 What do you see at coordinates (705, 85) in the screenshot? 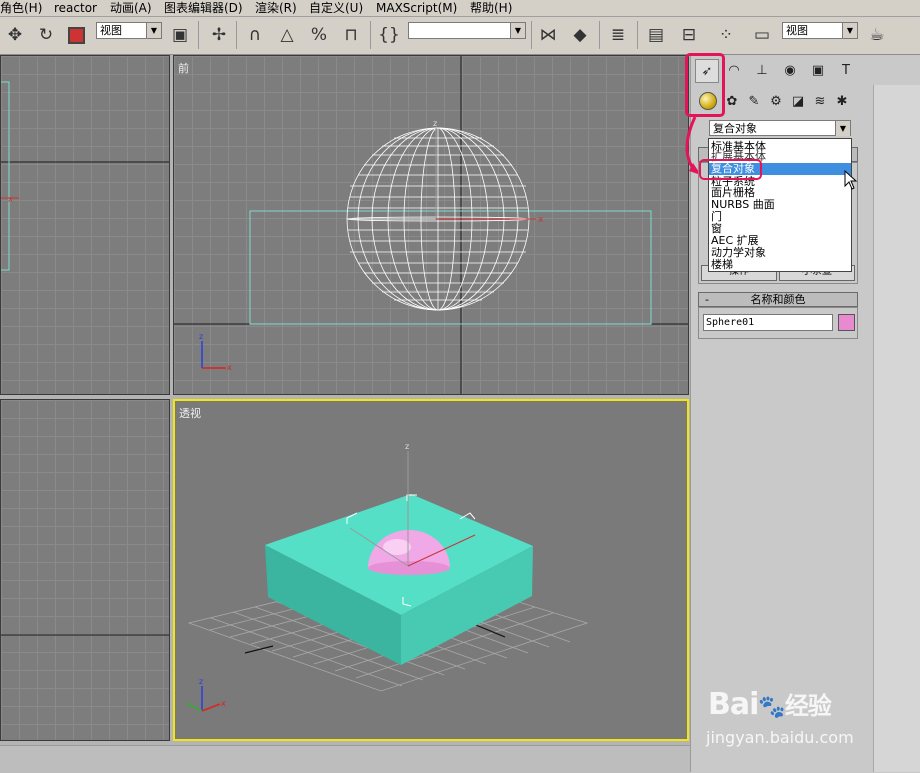
I see `tutorial-highlight-create` at bounding box center [705, 85].